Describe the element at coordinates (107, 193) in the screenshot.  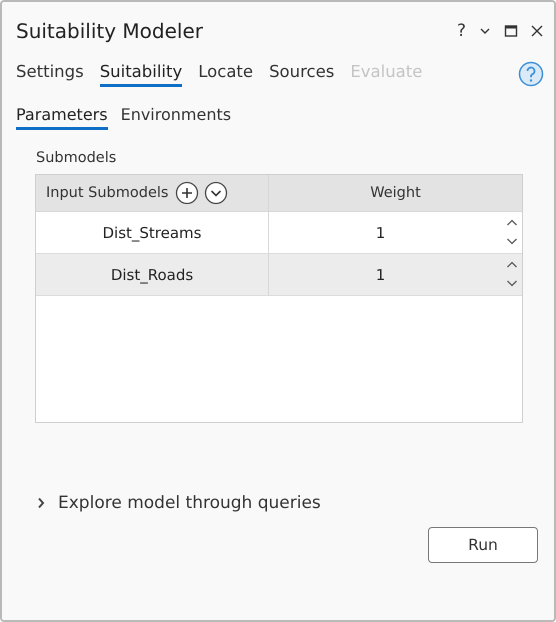
I see `column-header-label: Input Submodels` at that location.